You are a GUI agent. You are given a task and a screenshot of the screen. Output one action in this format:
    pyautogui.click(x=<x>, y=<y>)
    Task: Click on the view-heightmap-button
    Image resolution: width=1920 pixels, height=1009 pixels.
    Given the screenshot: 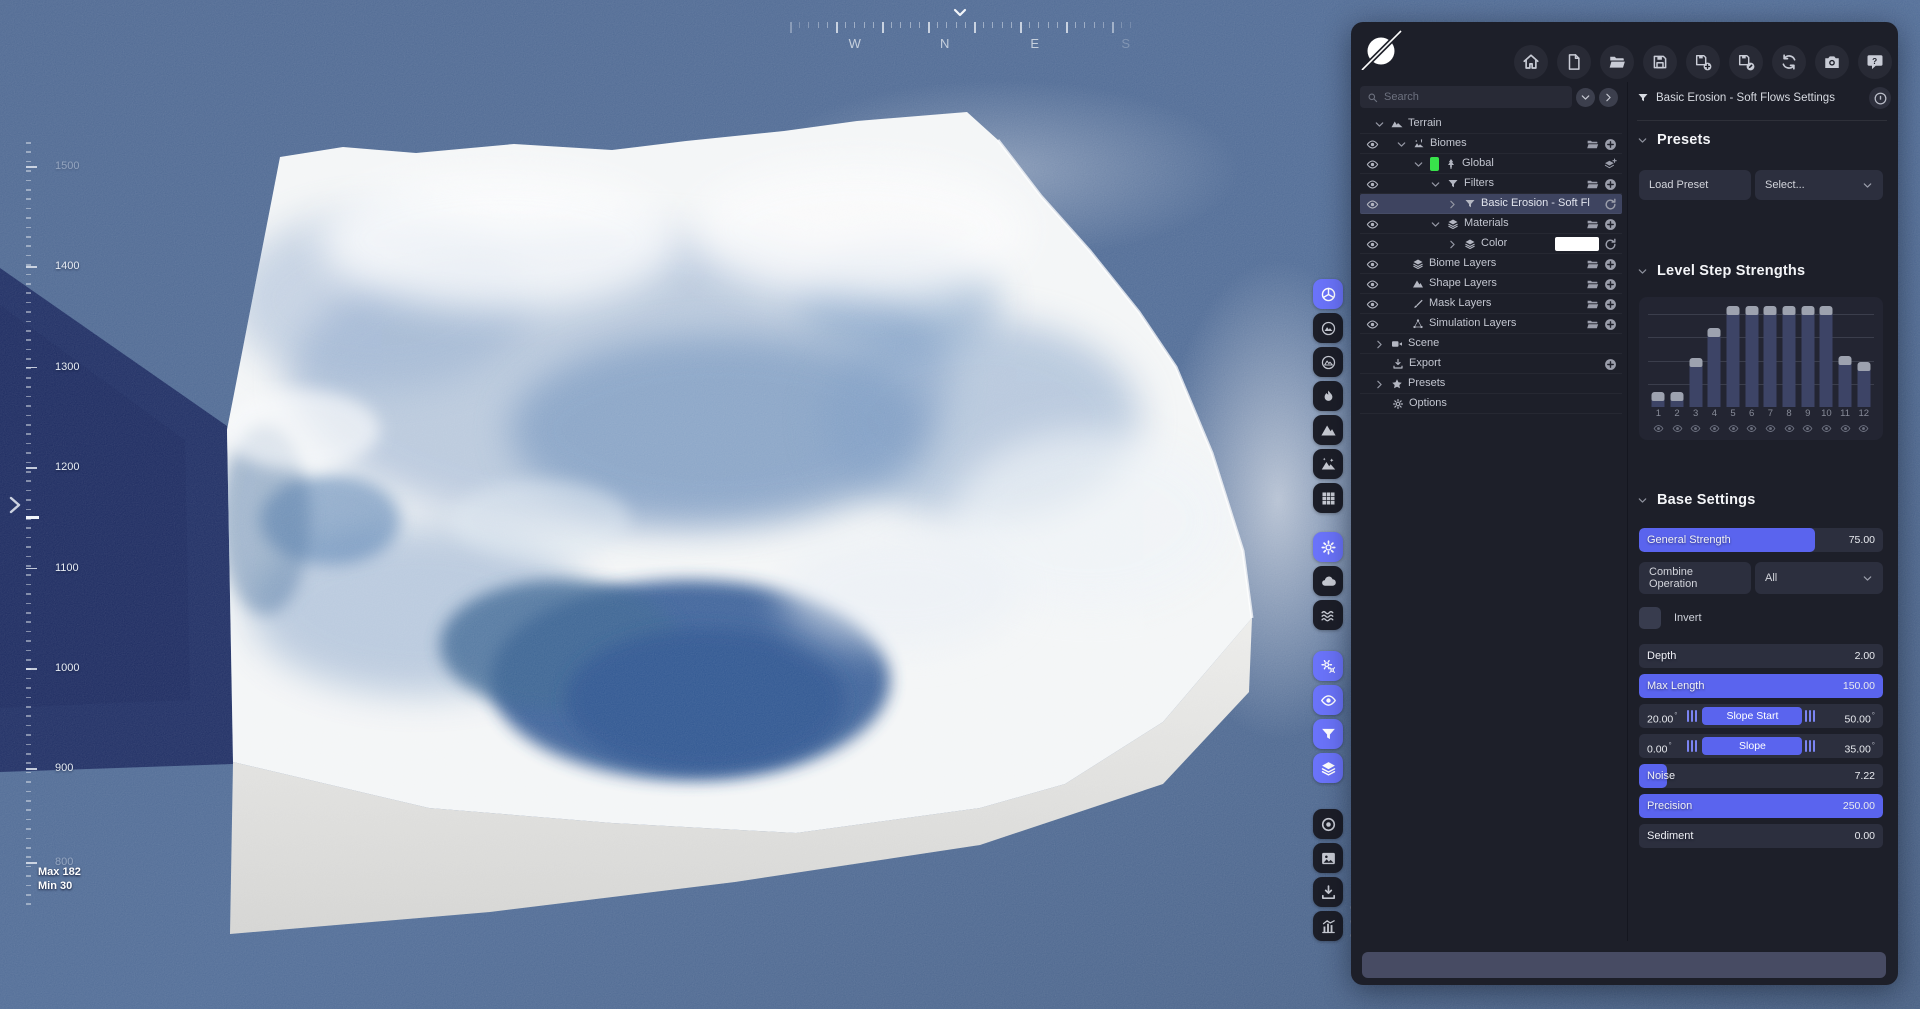 What is the action you would take?
    pyautogui.click(x=1328, y=430)
    